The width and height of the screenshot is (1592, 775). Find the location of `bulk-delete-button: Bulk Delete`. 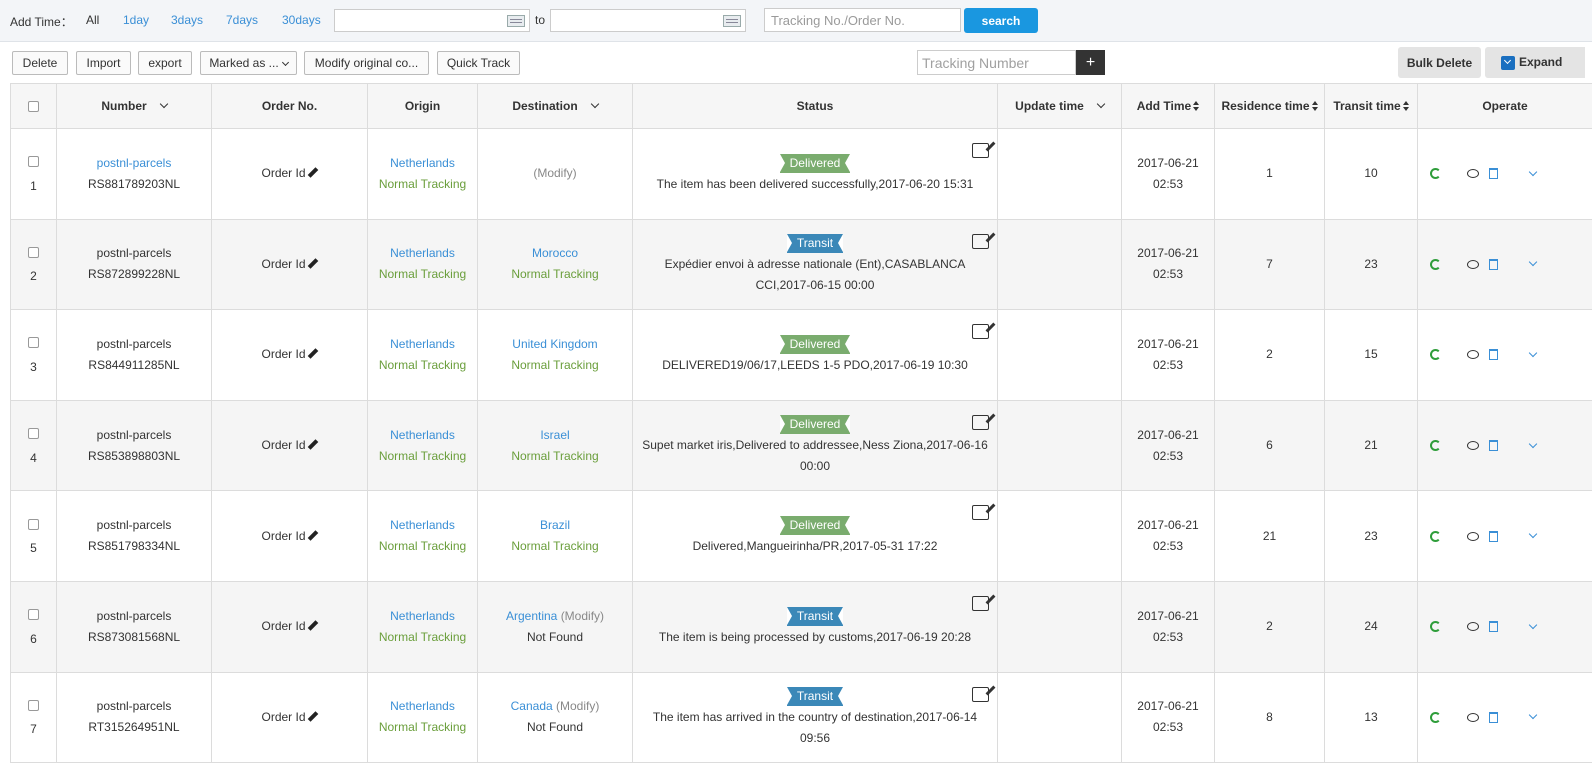

bulk-delete-button: Bulk Delete is located at coordinates (1439, 62).